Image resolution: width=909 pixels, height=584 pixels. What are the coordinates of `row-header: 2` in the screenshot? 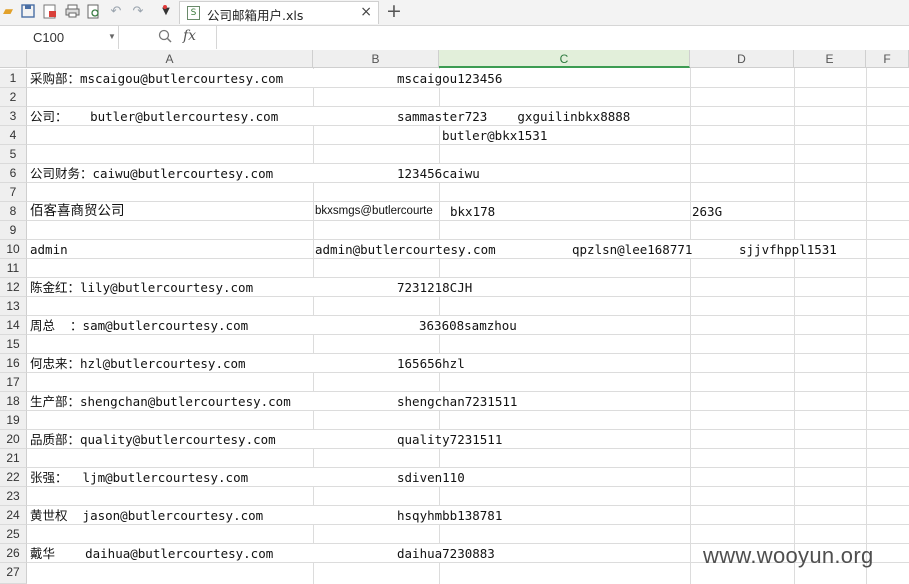 It's located at (13, 97).